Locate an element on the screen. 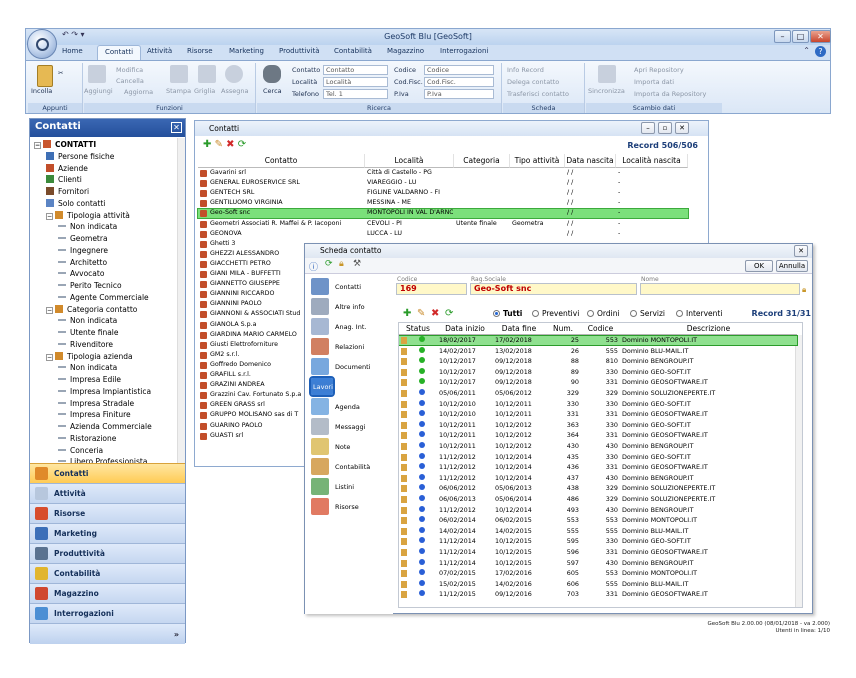 The width and height of the screenshot is (856, 678). tree-scrollbar is located at coordinates (181, 300).